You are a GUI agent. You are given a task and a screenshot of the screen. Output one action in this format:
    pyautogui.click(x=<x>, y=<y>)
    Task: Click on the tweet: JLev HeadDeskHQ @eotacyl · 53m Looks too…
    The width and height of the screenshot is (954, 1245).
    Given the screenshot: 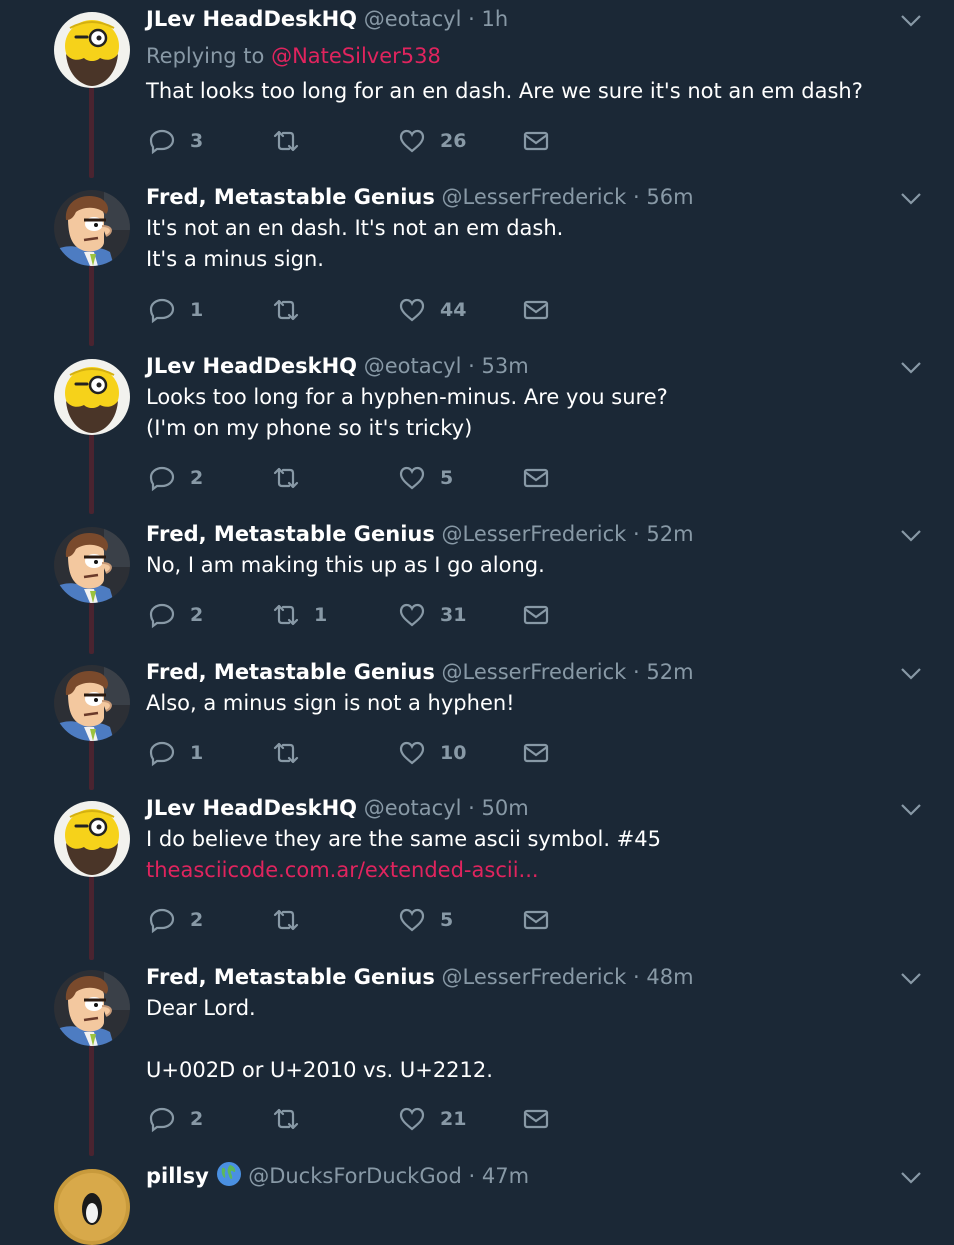 What is the action you would take?
    pyautogui.click(x=477, y=429)
    